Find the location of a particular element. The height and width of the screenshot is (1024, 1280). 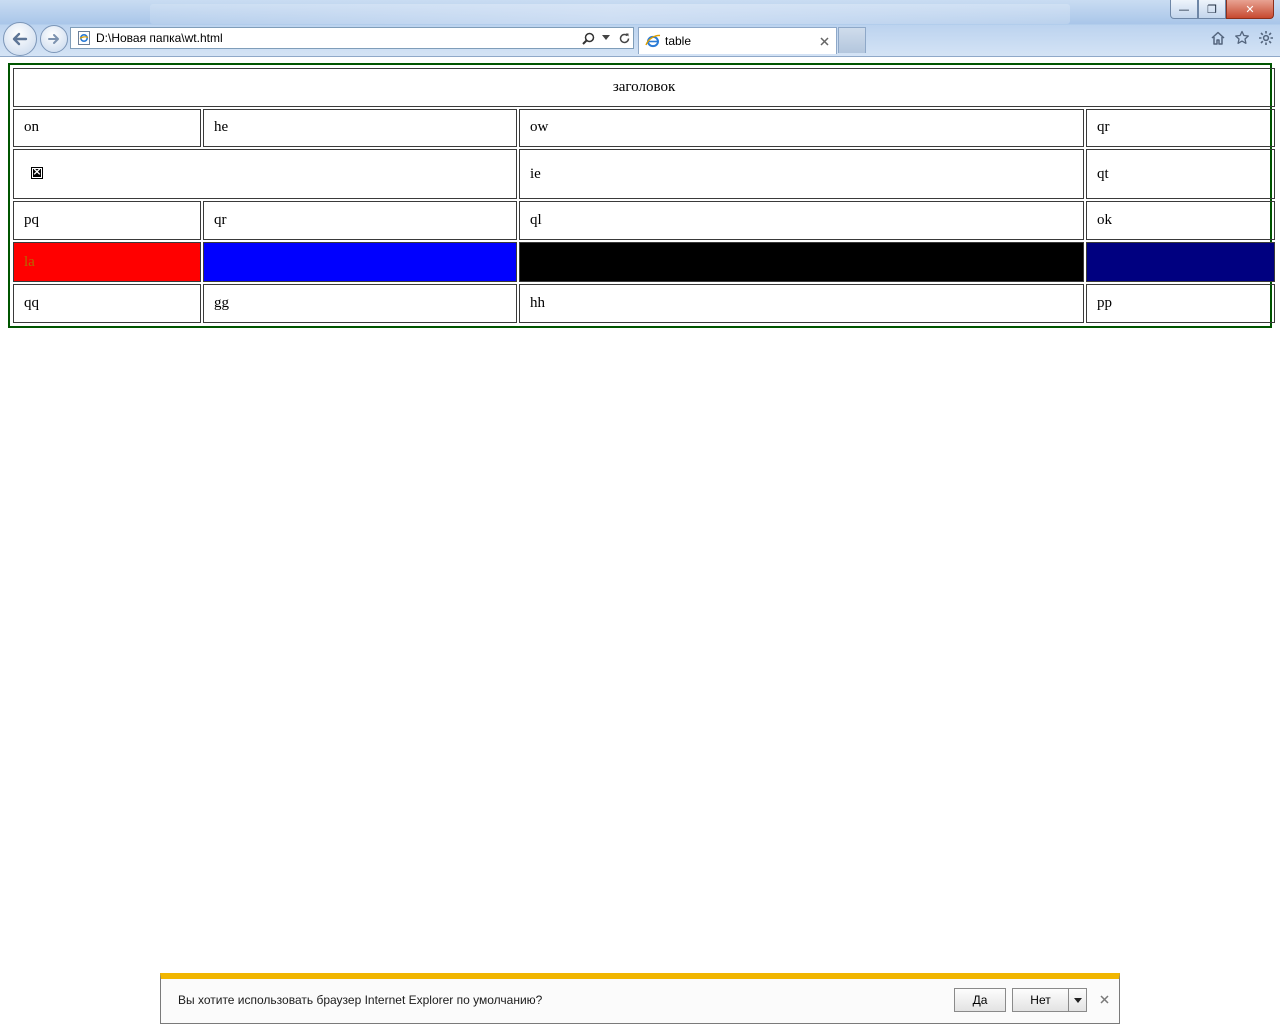

refresh-icon is located at coordinates (624, 38).